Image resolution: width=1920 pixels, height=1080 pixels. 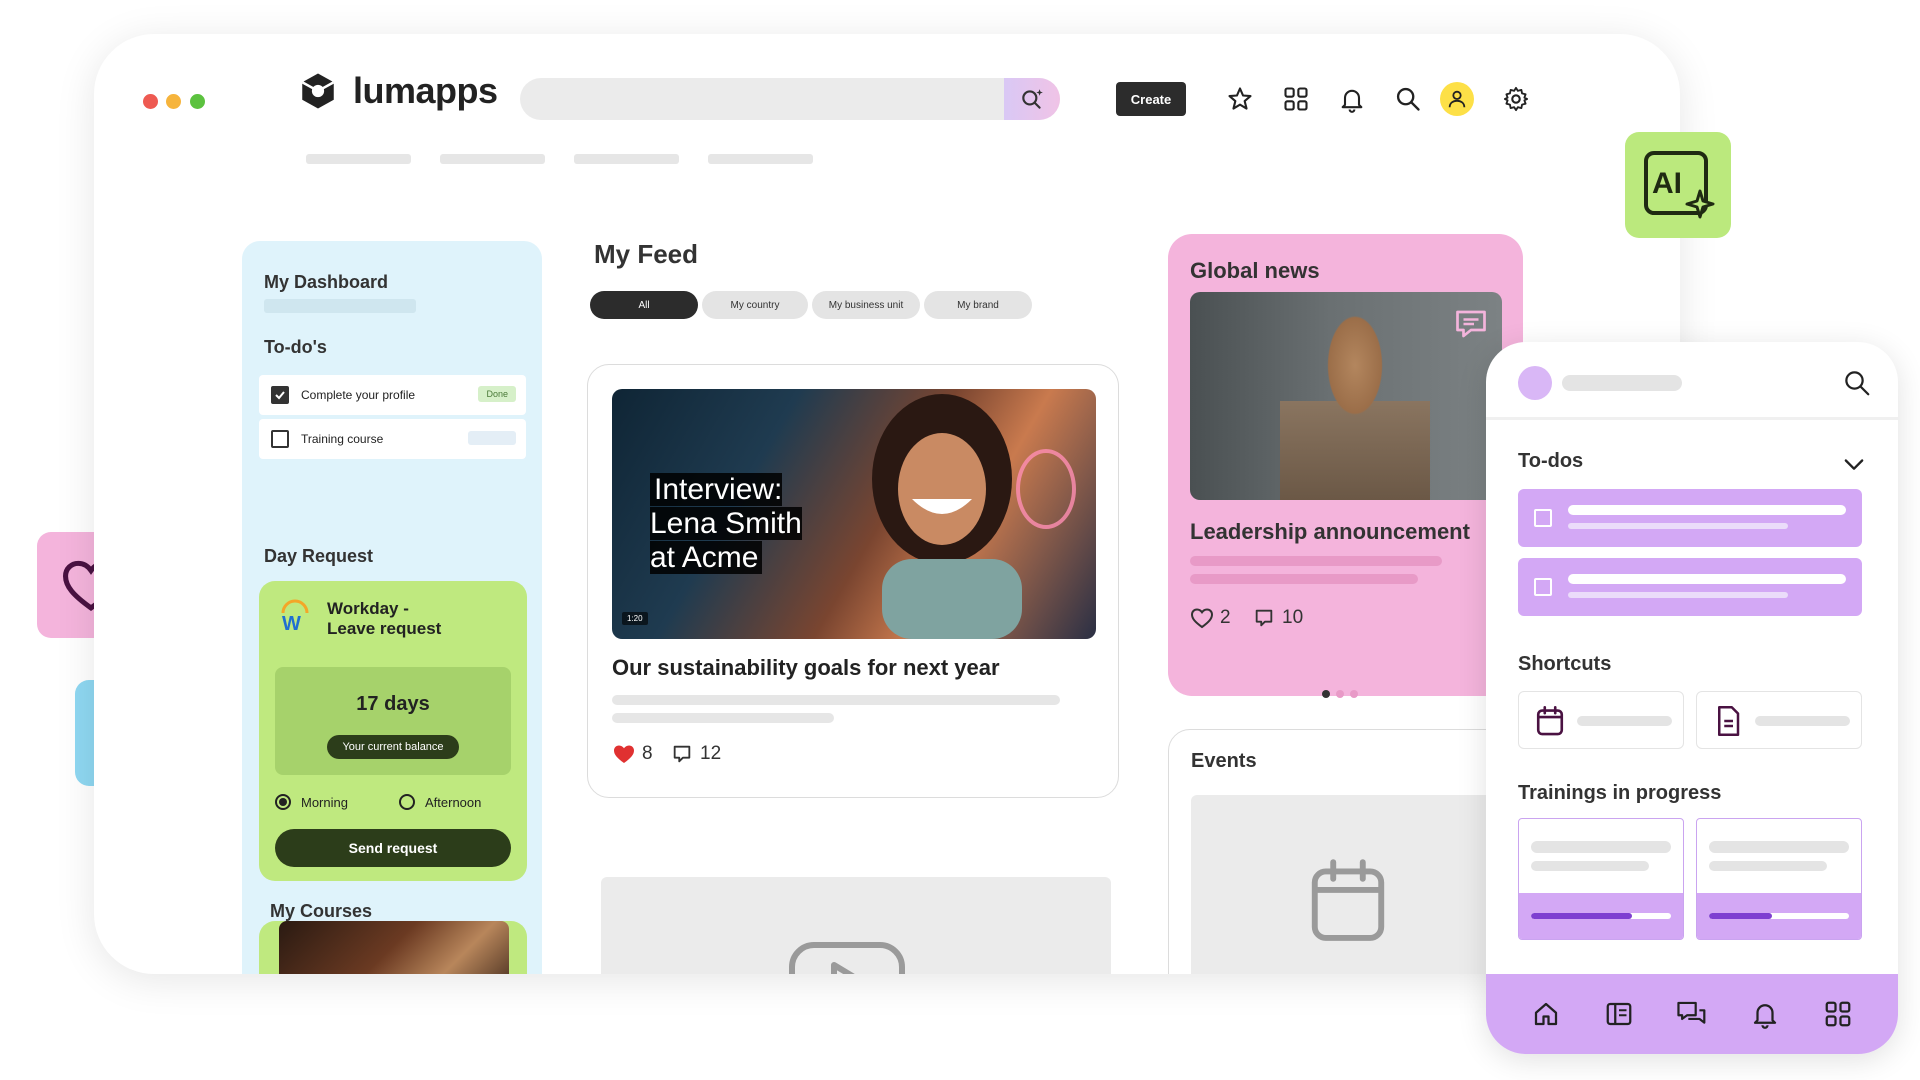 I want to click on workday-app-title: Workday - Leave request, so click(x=384, y=618).